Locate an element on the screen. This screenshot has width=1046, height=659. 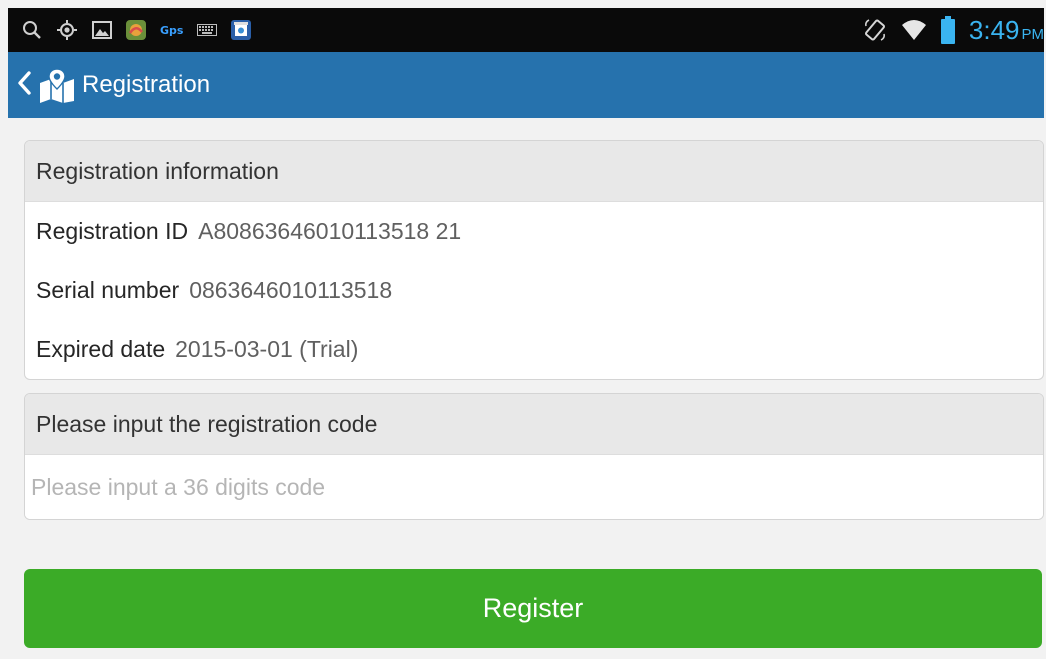
rotation-icon is located at coordinates (875, 30).